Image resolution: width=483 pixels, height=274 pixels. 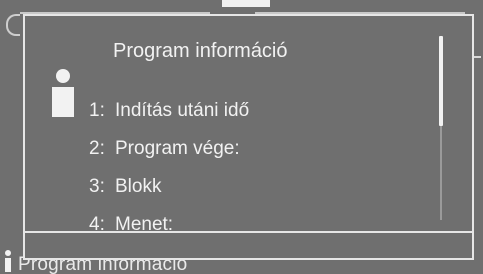 What do you see at coordinates (13, 25) in the screenshot?
I see `back-arc-icon` at bounding box center [13, 25].